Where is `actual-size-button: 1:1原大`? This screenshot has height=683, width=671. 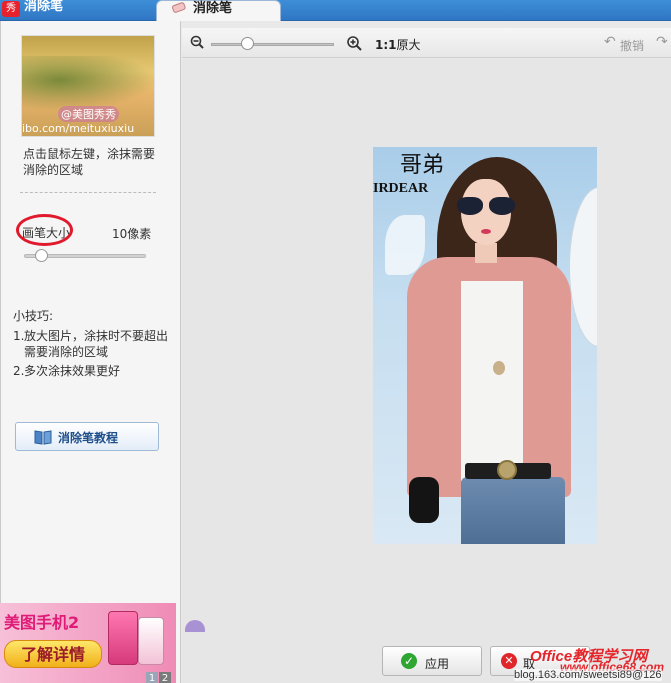
actual-size-button: 1:1原大 is located at coordinates (398, 44).